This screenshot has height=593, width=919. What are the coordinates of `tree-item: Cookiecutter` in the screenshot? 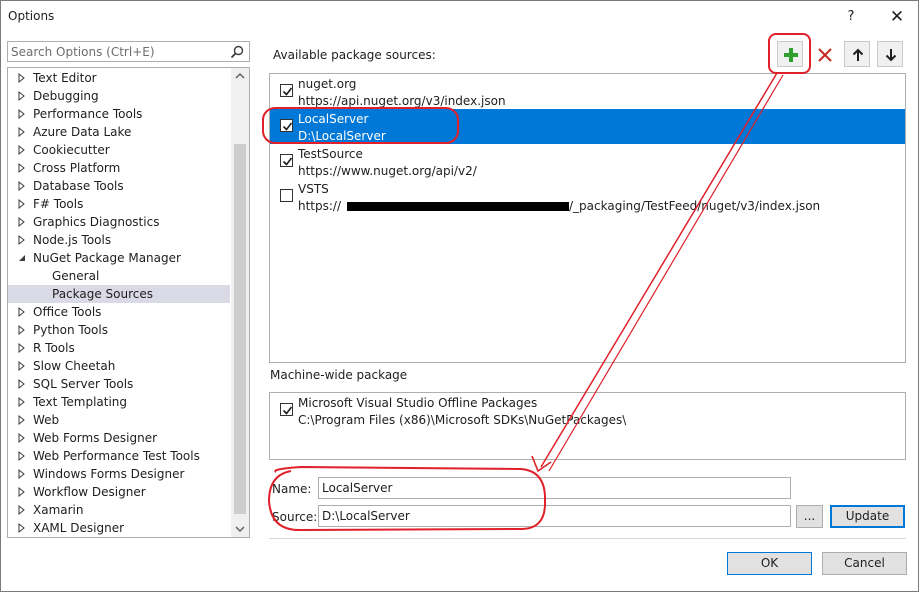 It's located at (119, 150).